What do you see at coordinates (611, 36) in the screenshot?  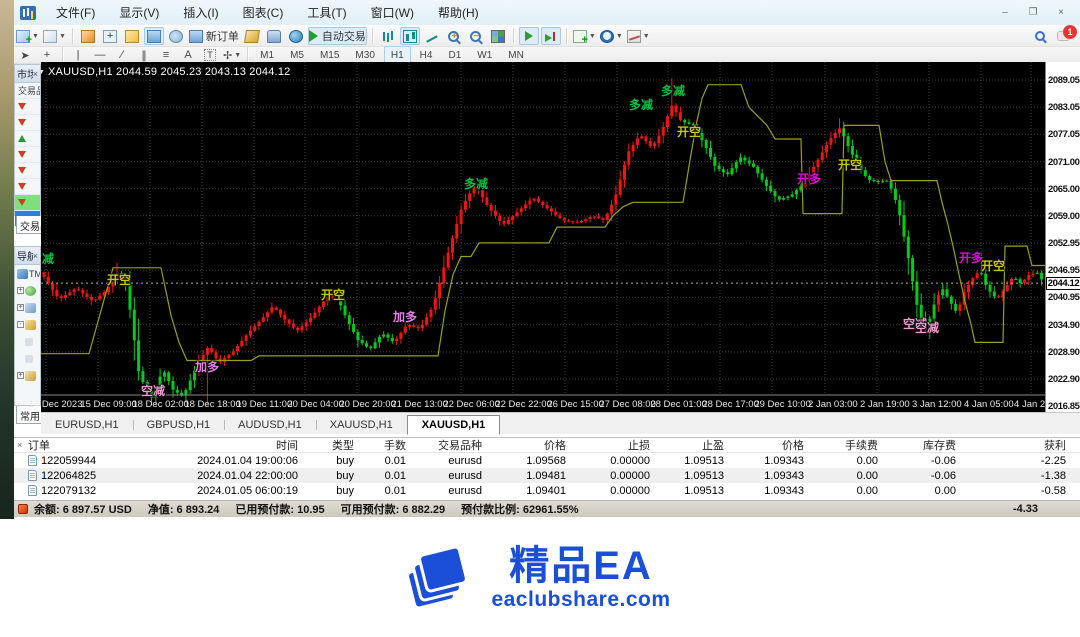 I see `periods-button: ▼` at bounding box center [611, 36].